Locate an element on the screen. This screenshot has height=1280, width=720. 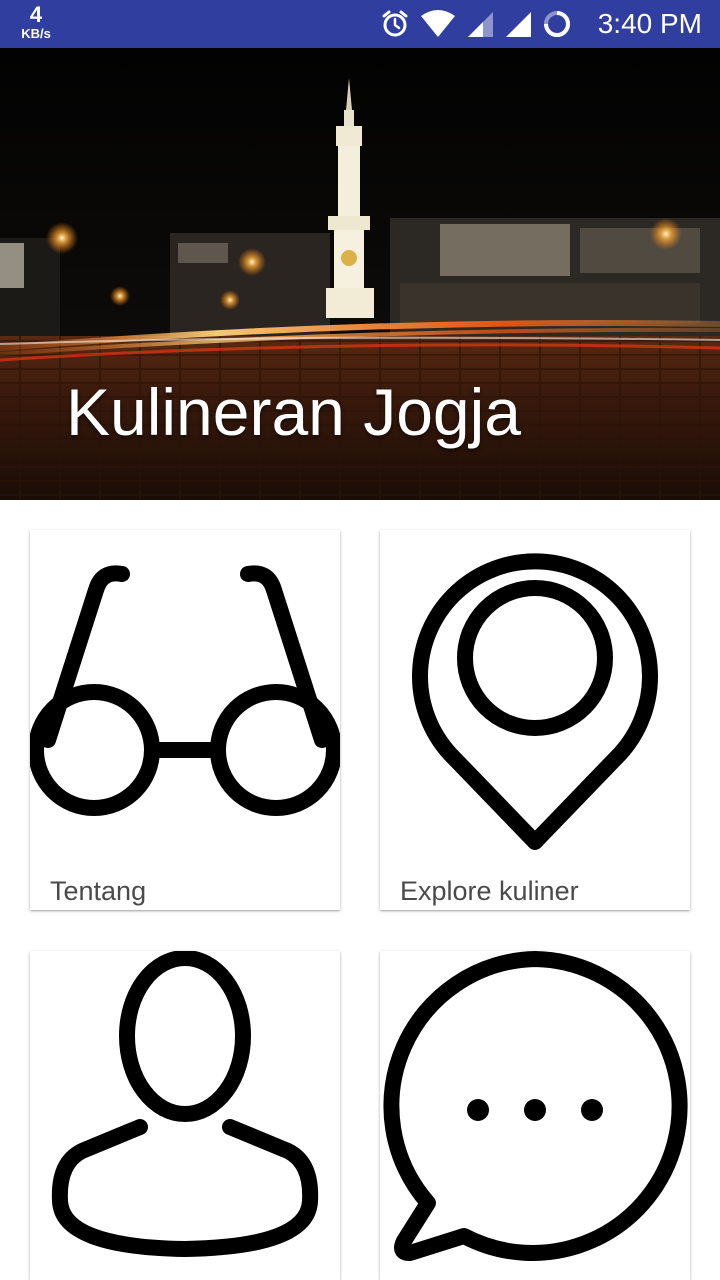
menu-card-tentang: Tentang is located at coordinates (185, 720).